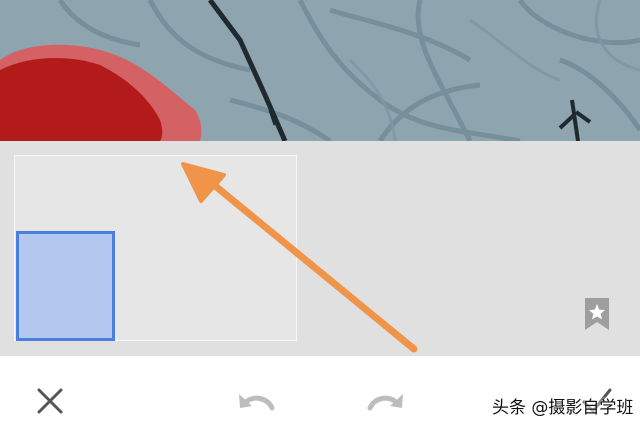 This screenshot has height=433, width=640. What do you see at coordinates (257, 402) in the screenshot?
I see `undo-icon` at bounding box center [257, 402].